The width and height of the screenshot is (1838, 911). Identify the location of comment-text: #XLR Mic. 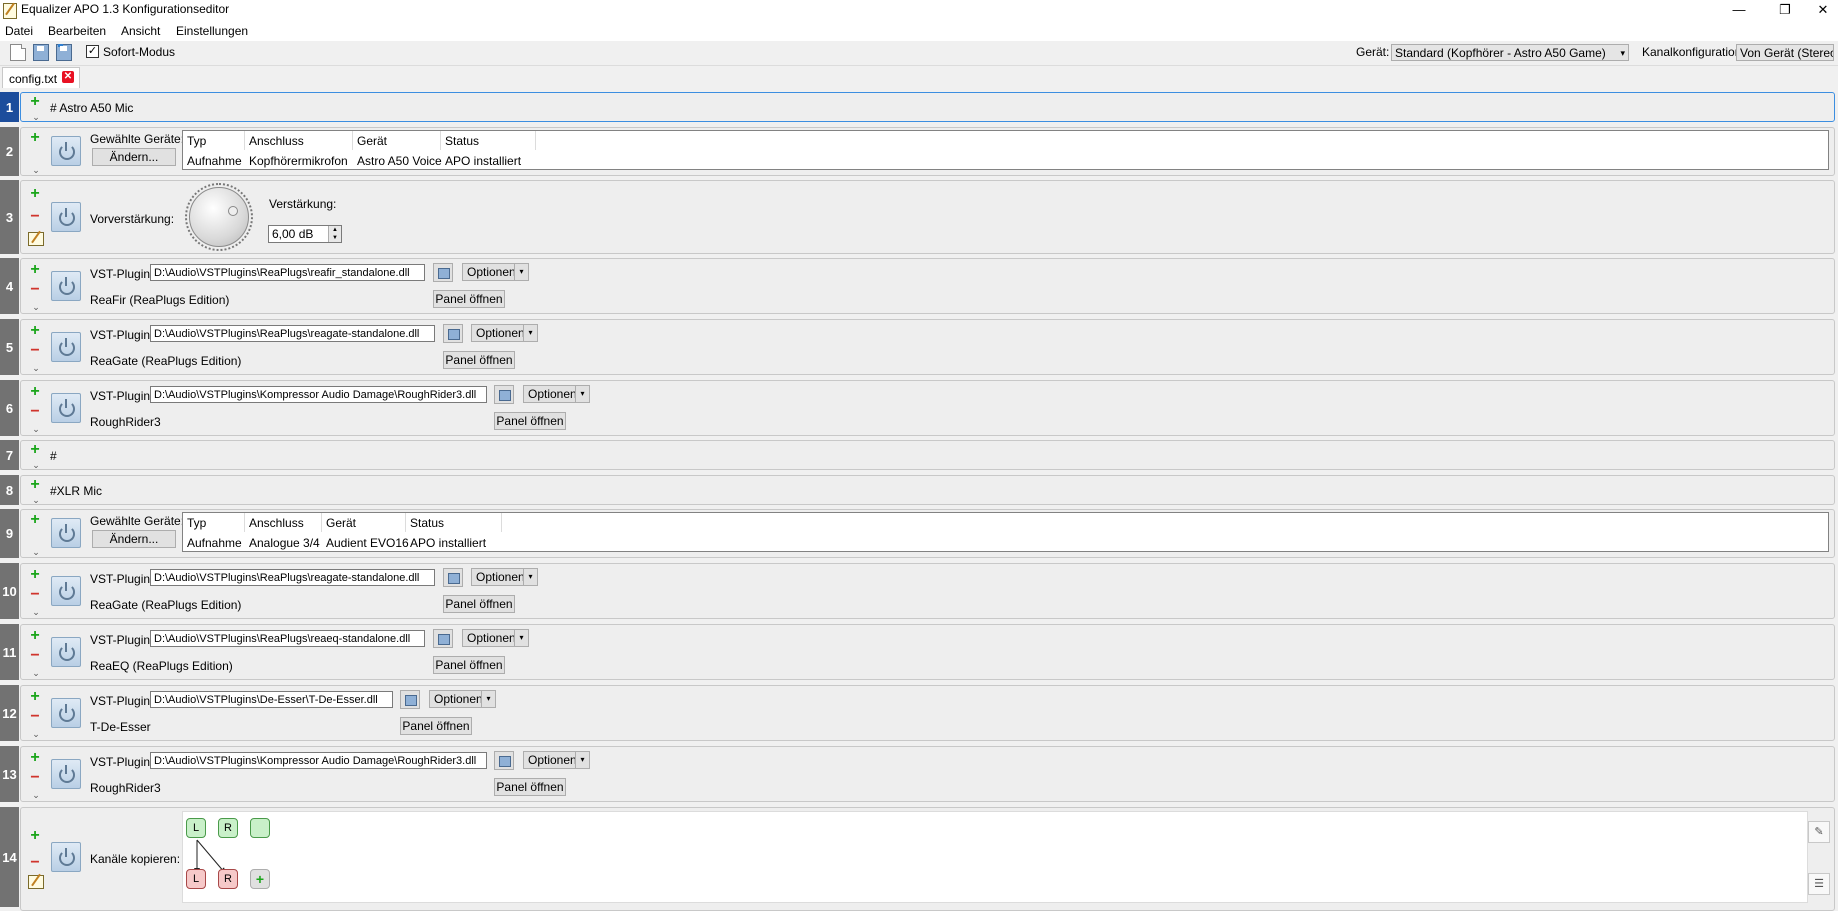
(76, 491).